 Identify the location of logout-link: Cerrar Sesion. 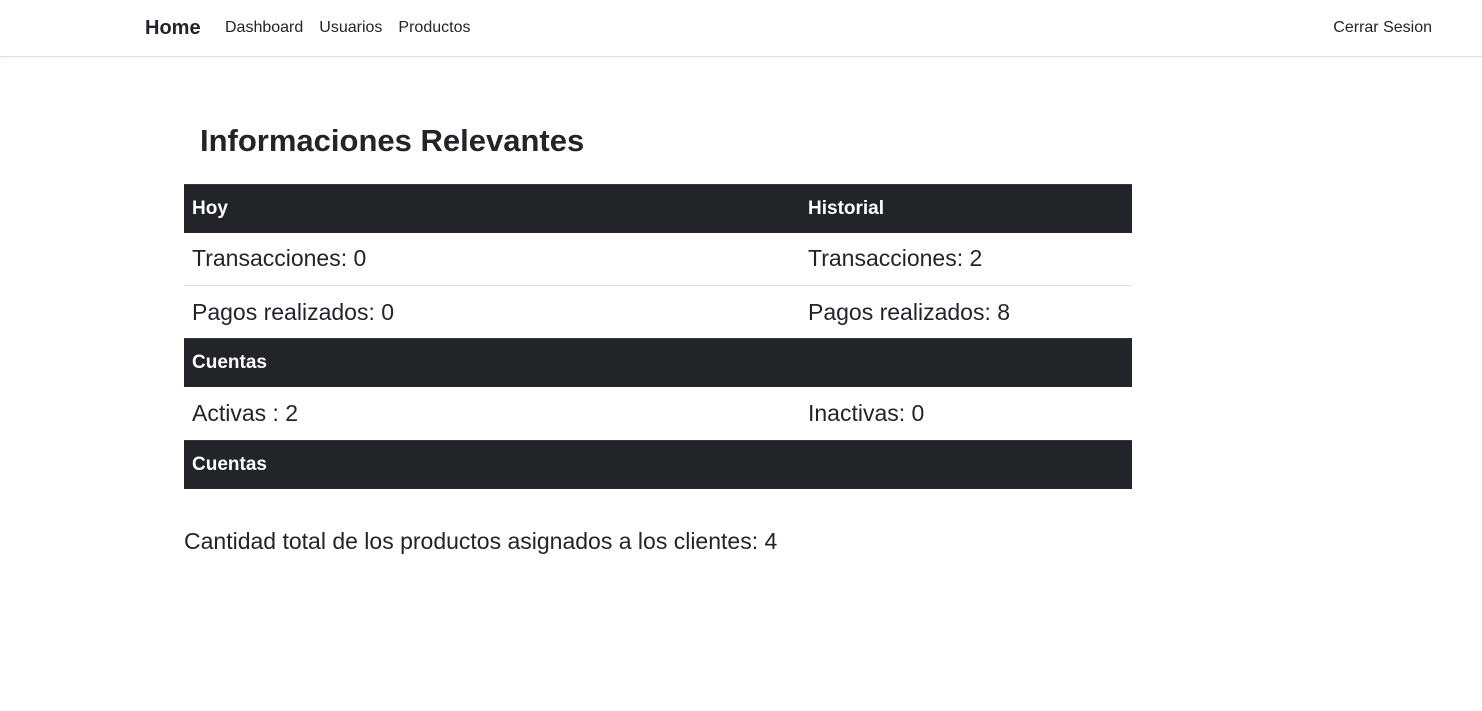
(1382, 28).